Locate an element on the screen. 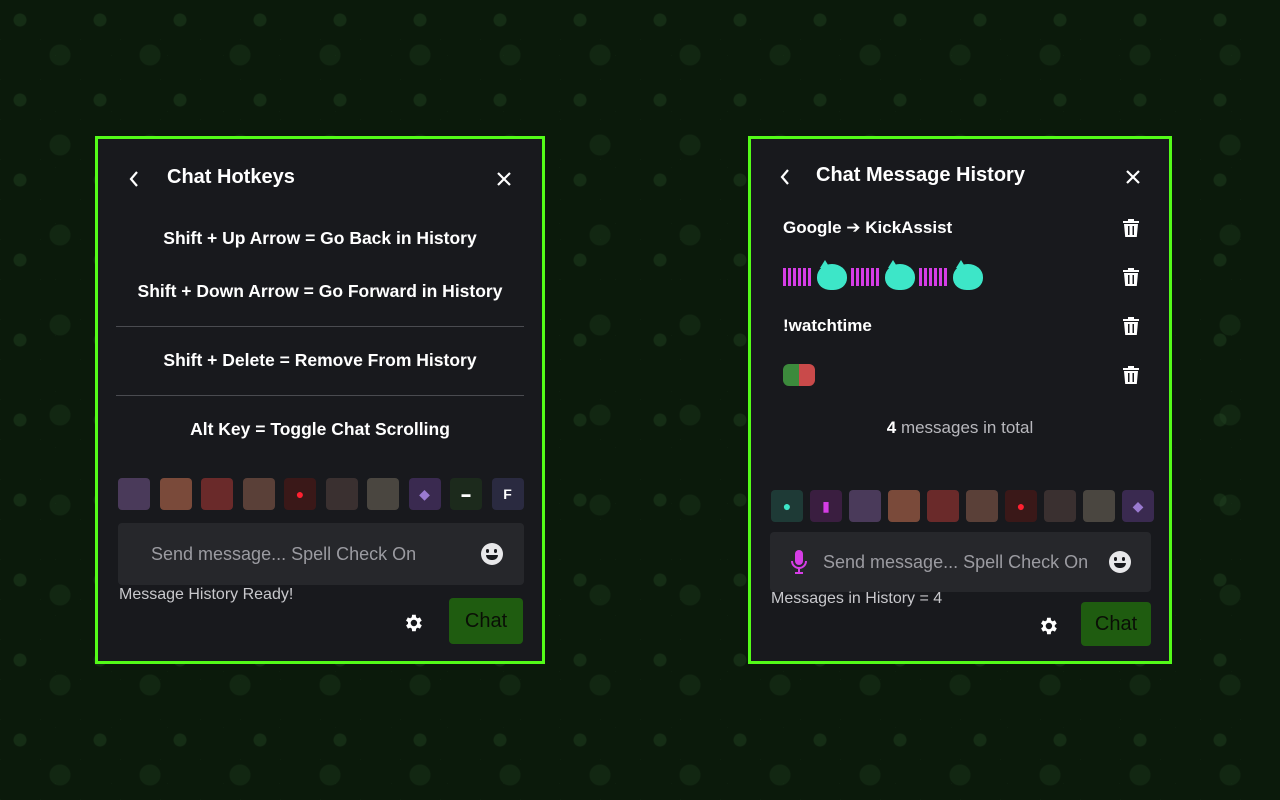  total-label: messages in total is located at coordinates (965, 427).